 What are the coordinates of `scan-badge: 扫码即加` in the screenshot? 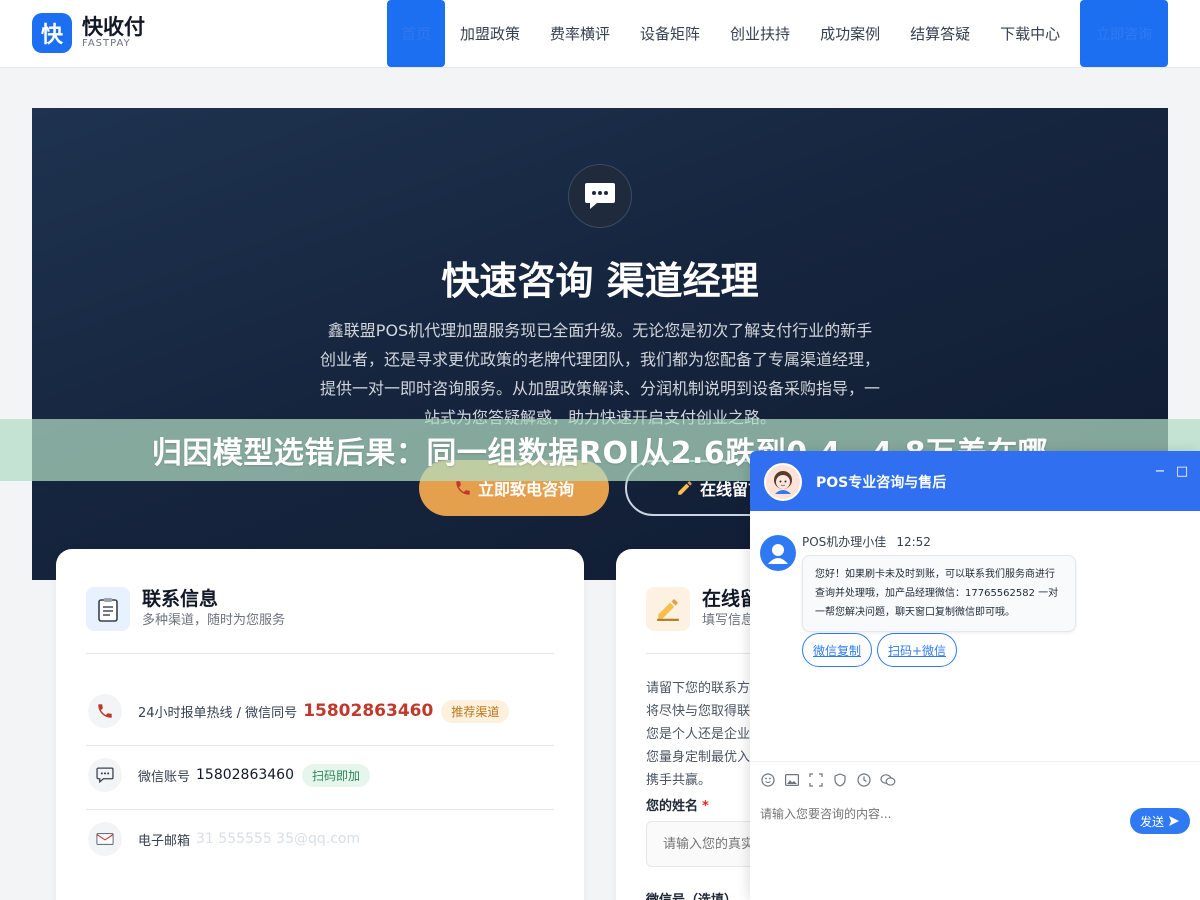 It's located at (336, 775).